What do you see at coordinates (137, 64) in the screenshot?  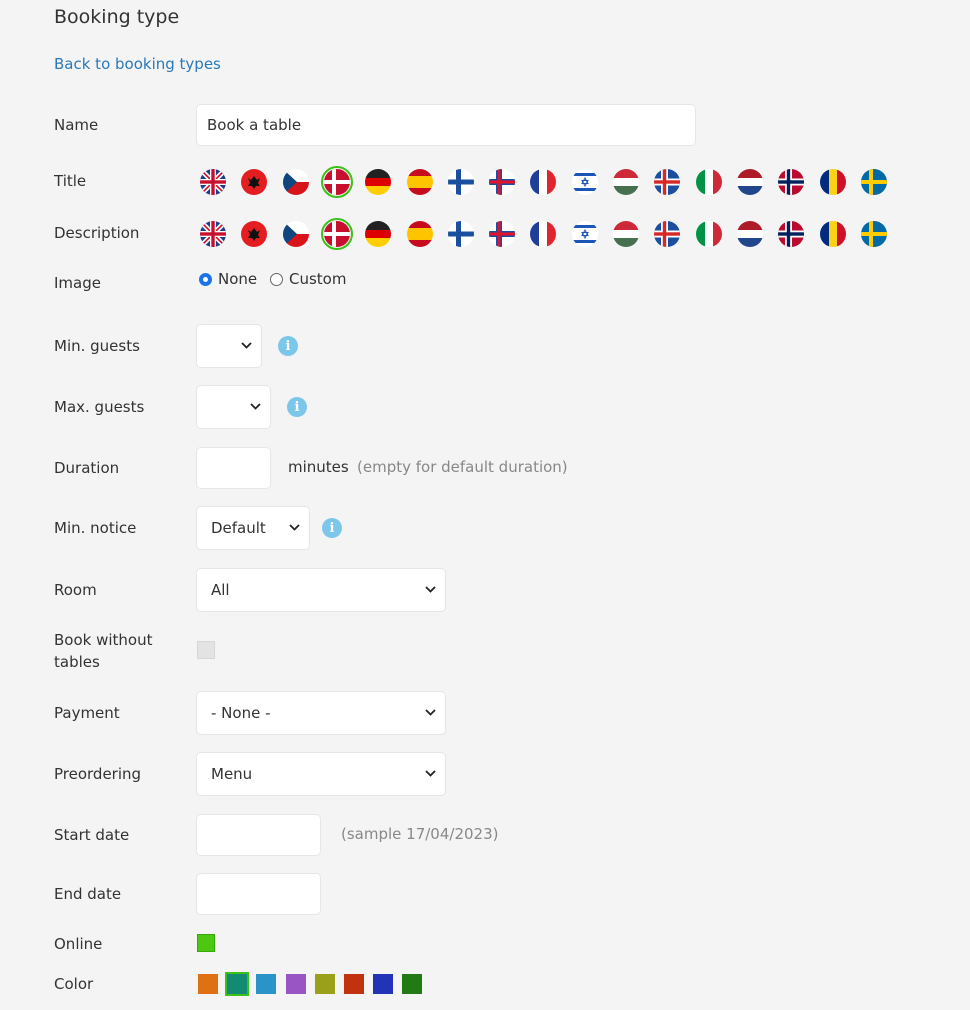 I see `back-to-booking-types-link: Back to booking types` at bounding box center [137, 64].